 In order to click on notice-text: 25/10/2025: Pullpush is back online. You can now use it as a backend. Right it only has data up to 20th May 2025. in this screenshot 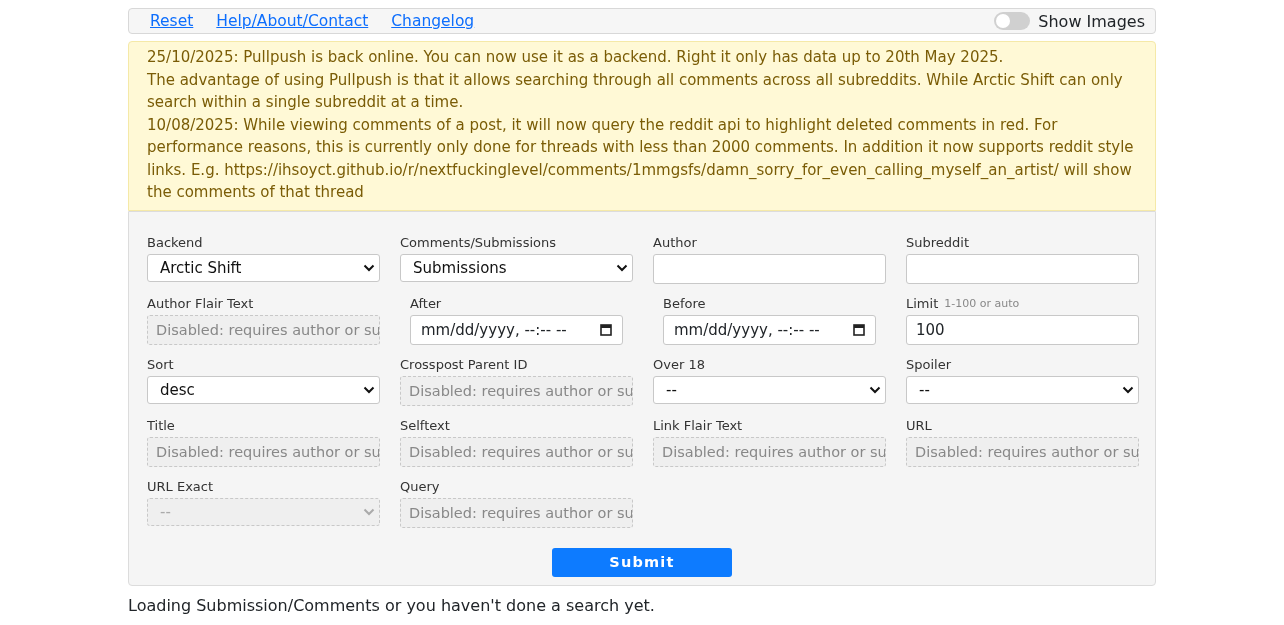, I will do `click(576, 57)`.